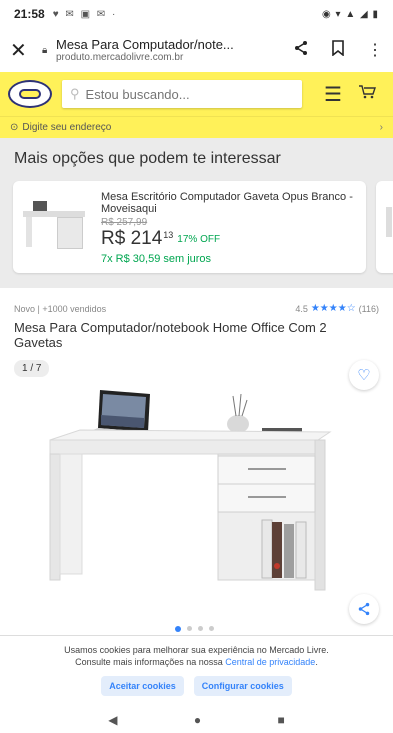  What do you see at coordinates (301, 50) in the screenshot?
I see `share-icon` at bounding box center [301, 50].